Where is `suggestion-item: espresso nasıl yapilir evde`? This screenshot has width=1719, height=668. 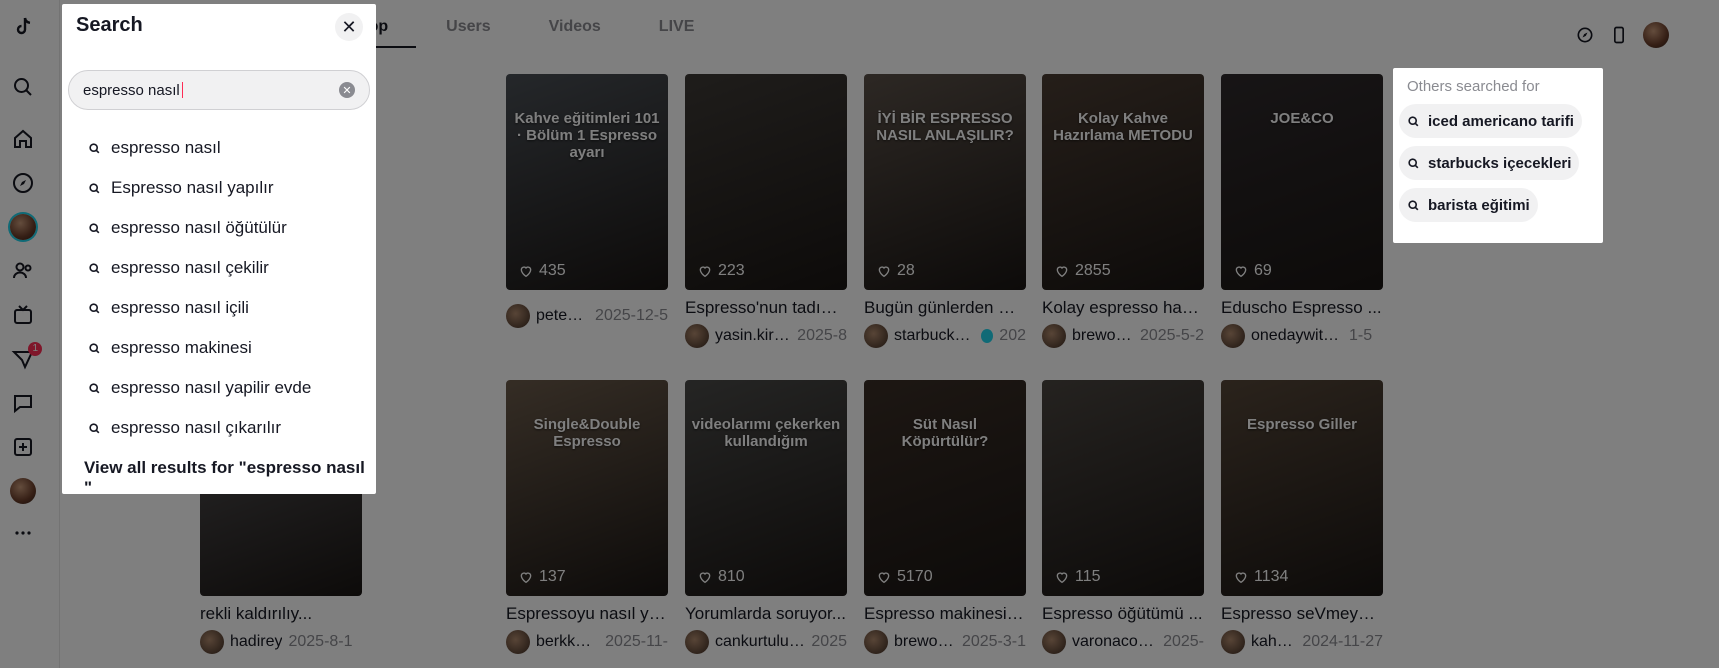 suggestion-item: espresso nasıl yapilir evde is located at coordinates (219, 388).